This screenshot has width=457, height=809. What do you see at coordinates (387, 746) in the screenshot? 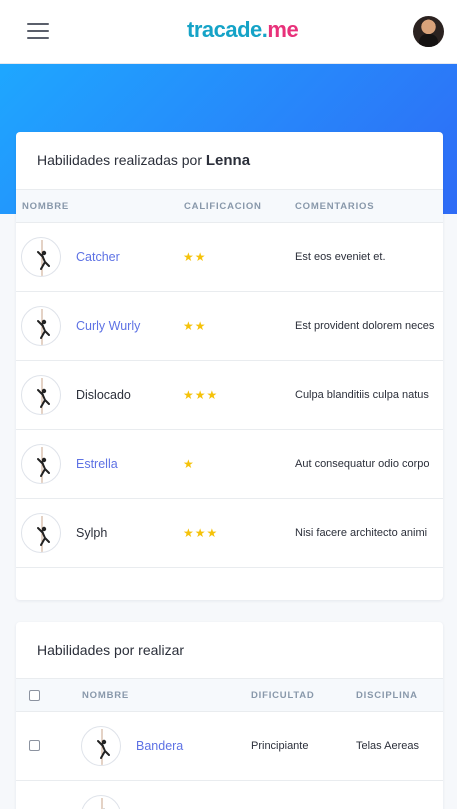
I see `skill-discipline: Telas Aereas` at bounding box center [387, 746].